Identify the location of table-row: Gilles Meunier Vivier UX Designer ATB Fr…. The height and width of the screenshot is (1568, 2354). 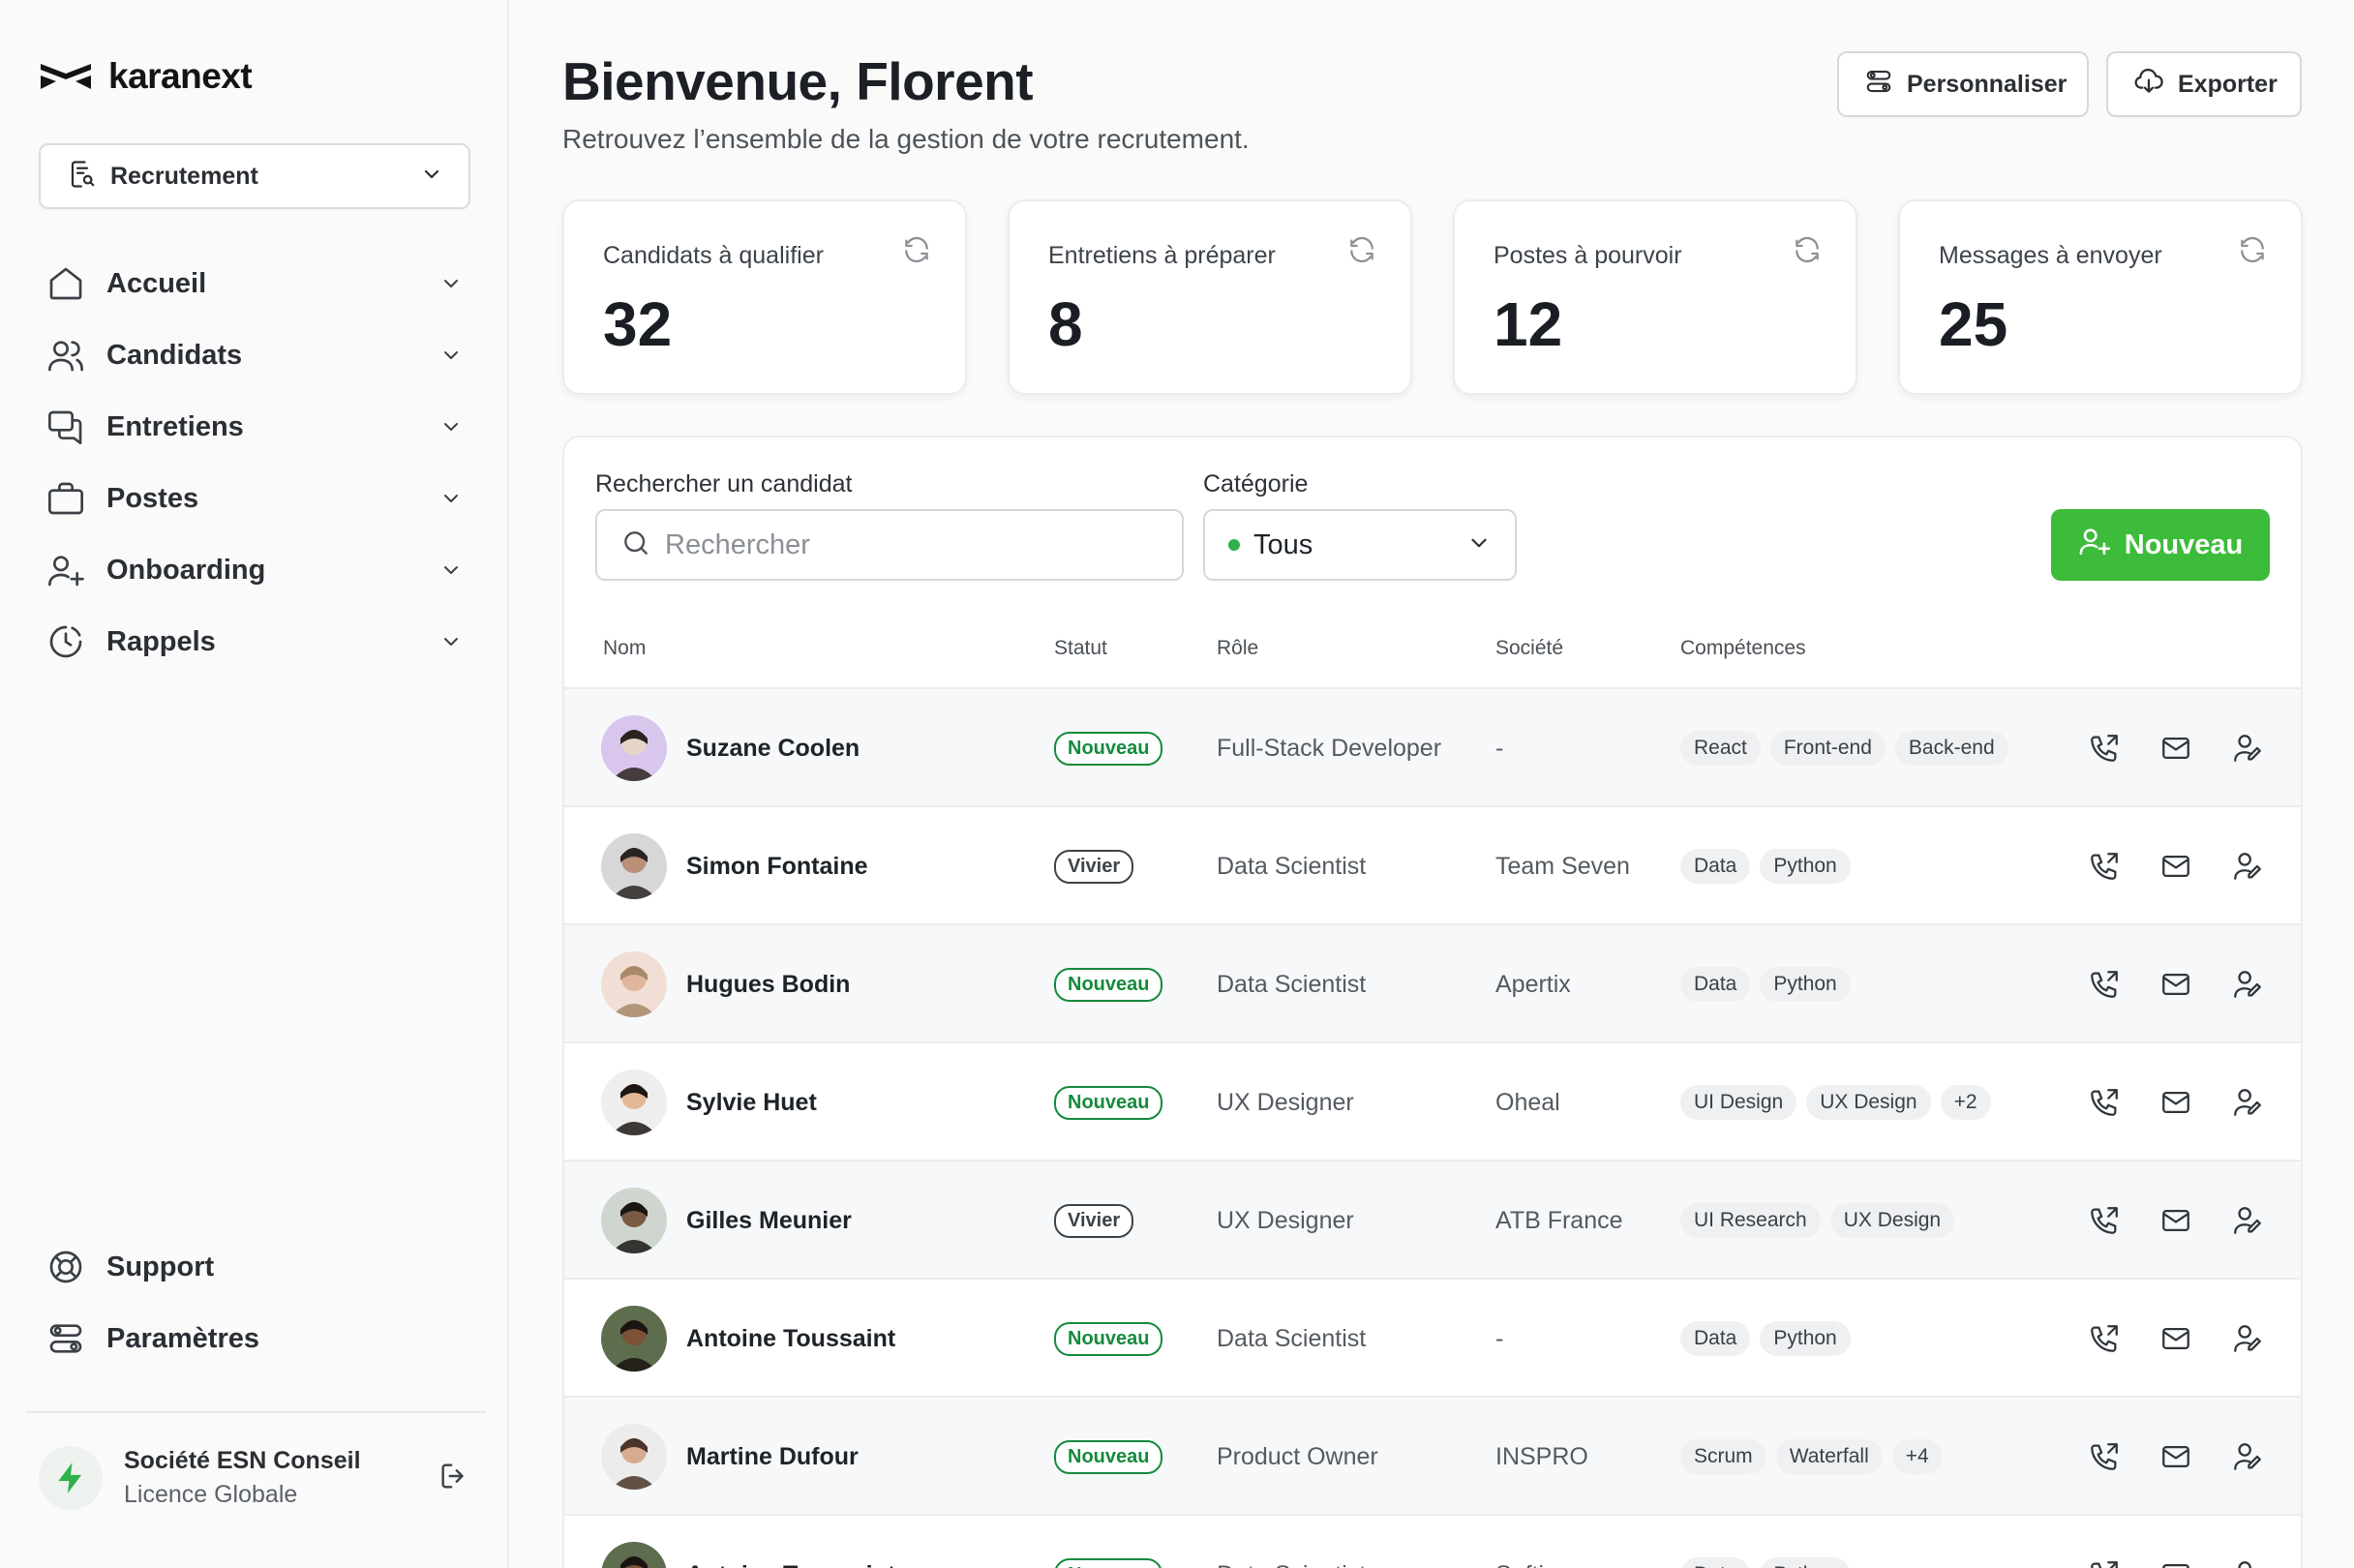
(1433, 1219).